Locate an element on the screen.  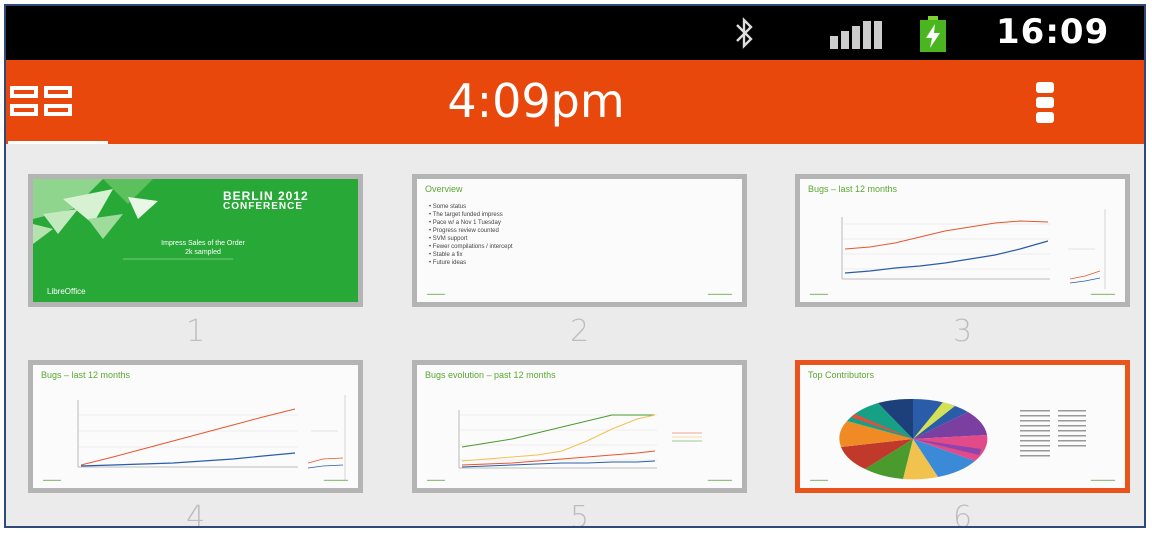
status-clock: 16:09 is located at coordinates (1053, 32).